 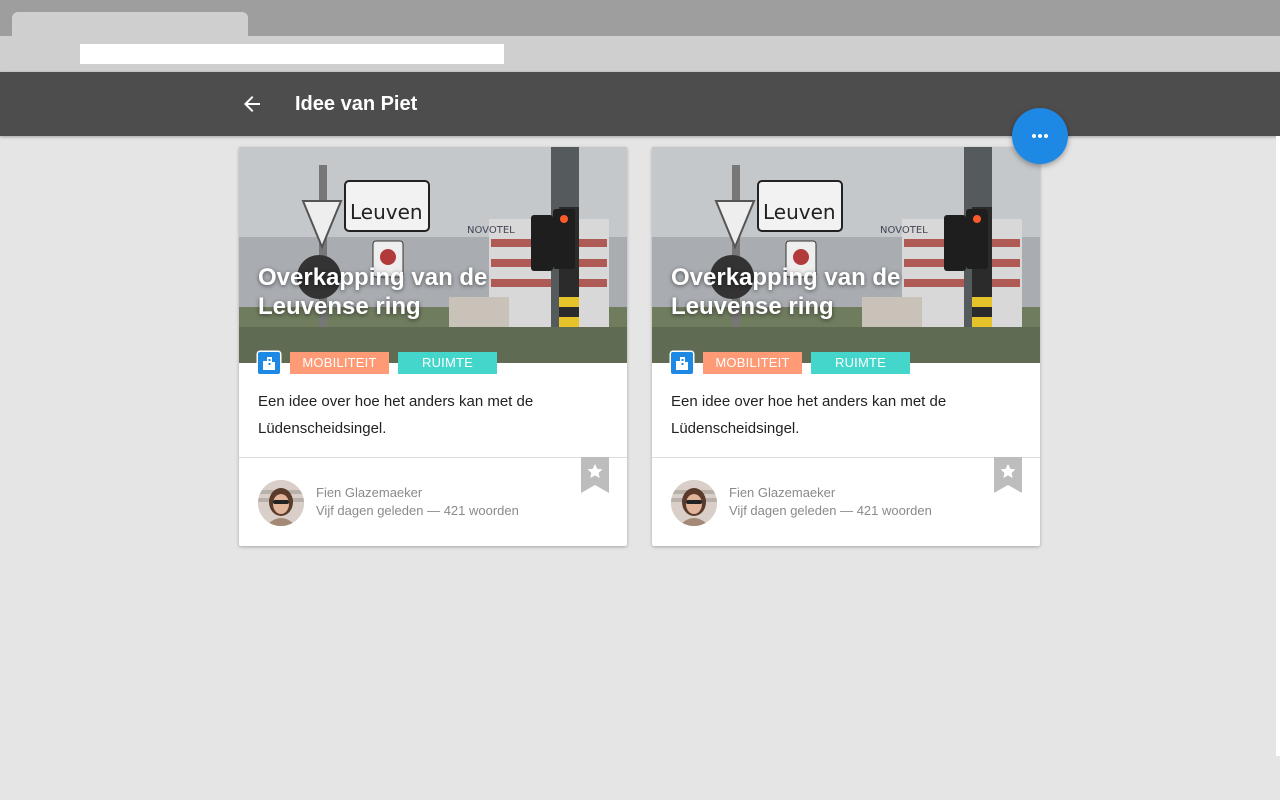 I want to click on browser-toolbar, so click(x=640, y=54).